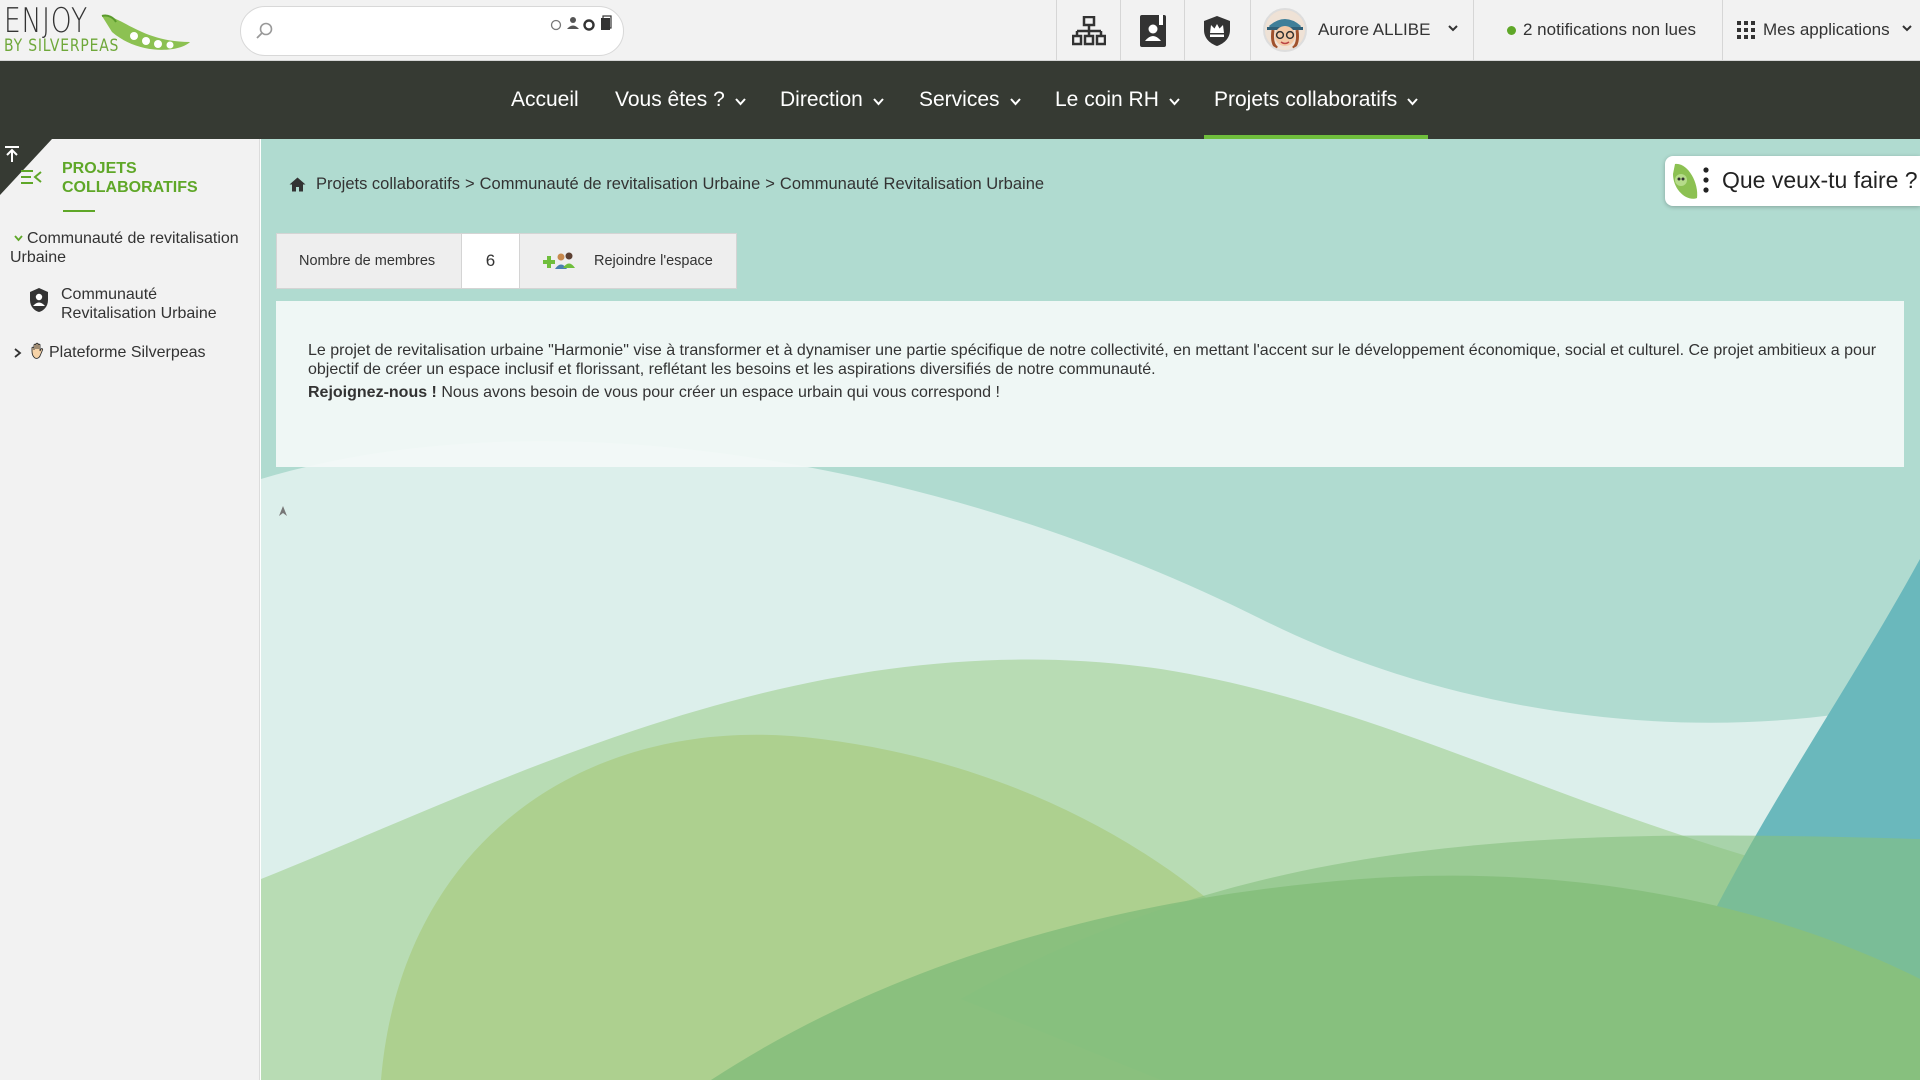 This screenshot has height=1080, width=1920. What do you see at coordinates (79, 211) in the screenshot?
I see `sidebar-title-underline` at bounding box center [79, 211].